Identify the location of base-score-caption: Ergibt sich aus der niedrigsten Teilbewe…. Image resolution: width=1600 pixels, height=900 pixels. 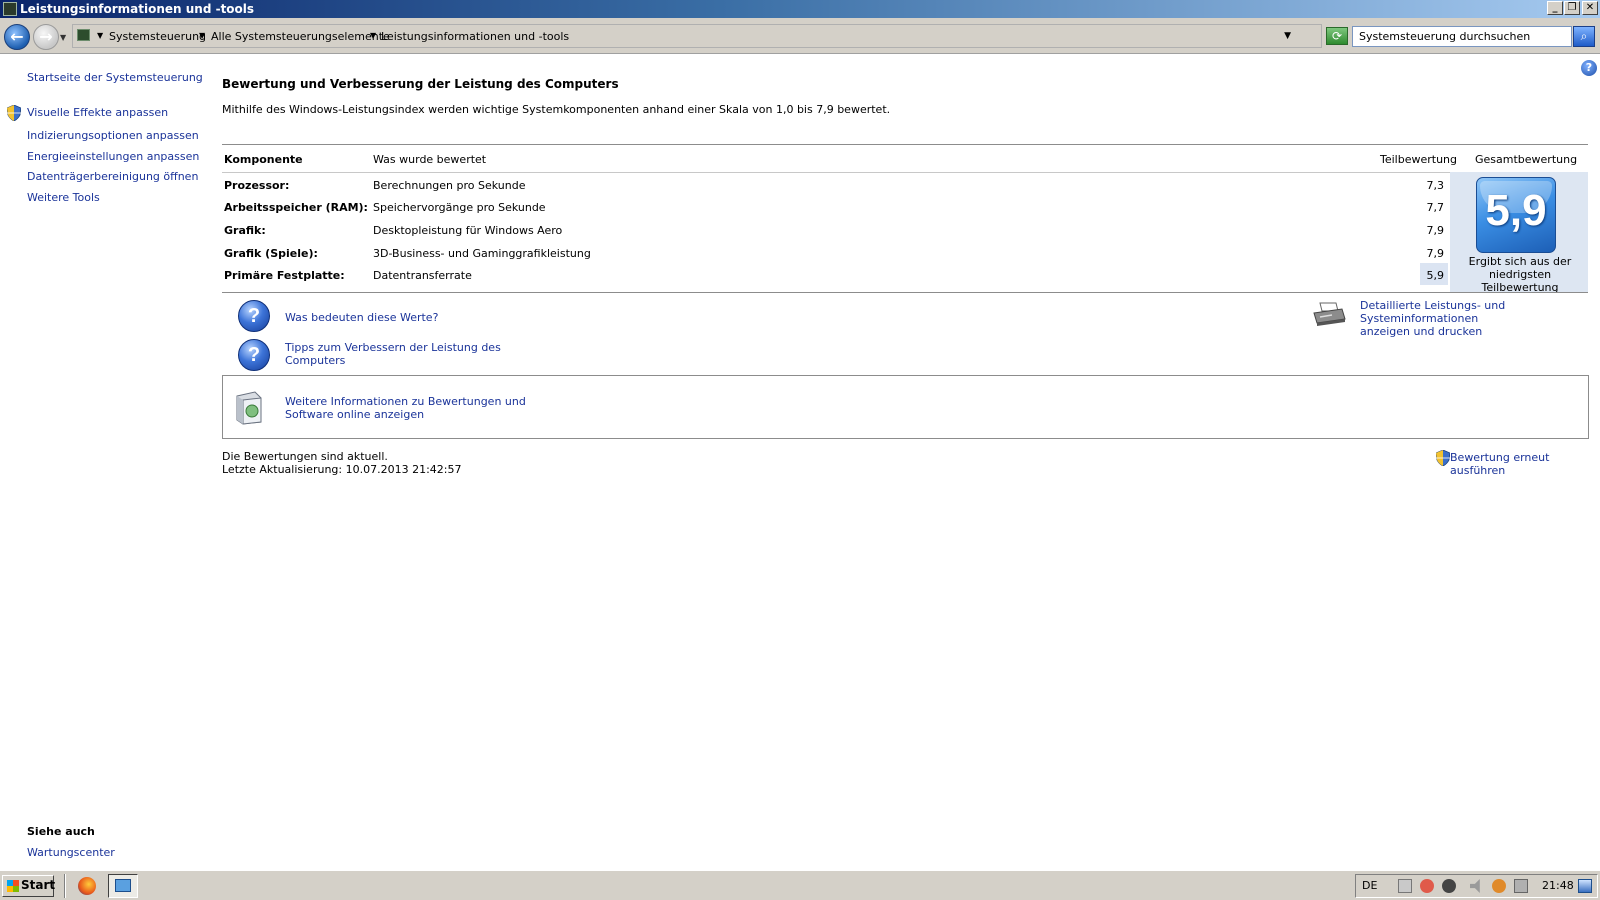
(1520, 274).